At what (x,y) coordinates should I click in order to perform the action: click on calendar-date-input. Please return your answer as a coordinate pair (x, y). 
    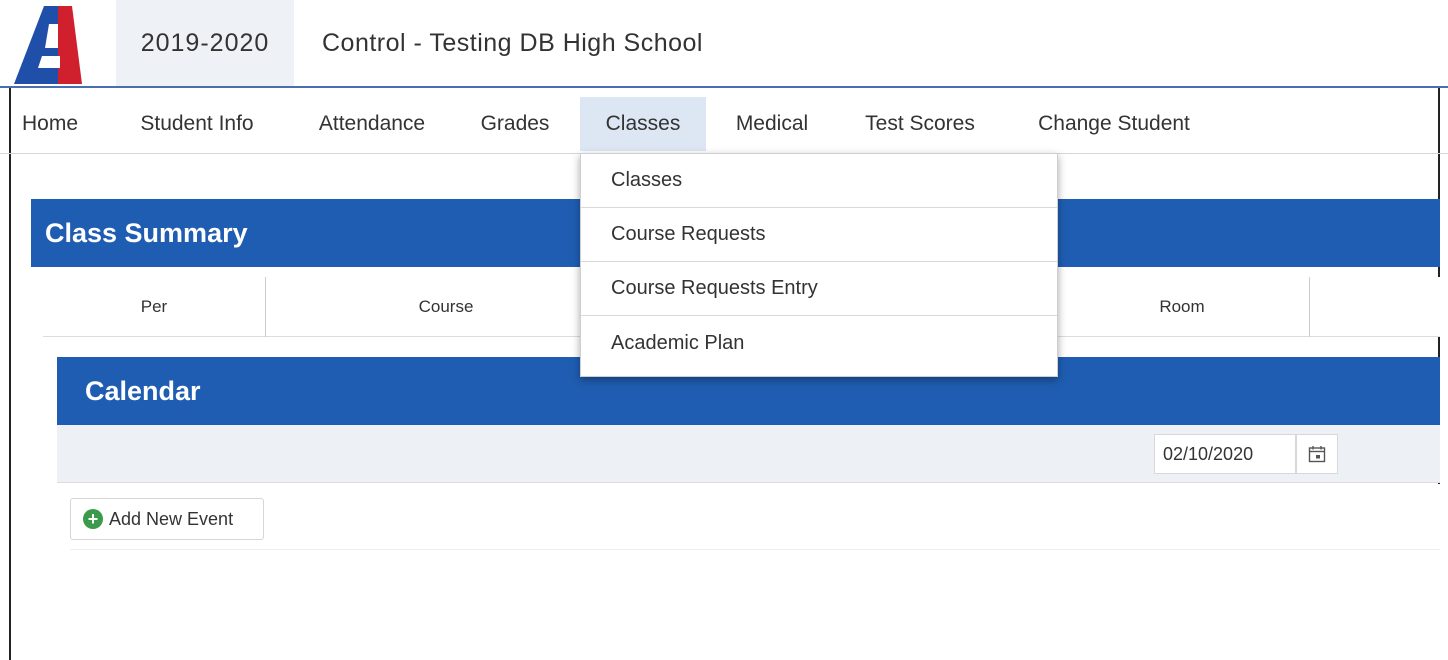
    Looking at the image, I should click on (1225, 454).